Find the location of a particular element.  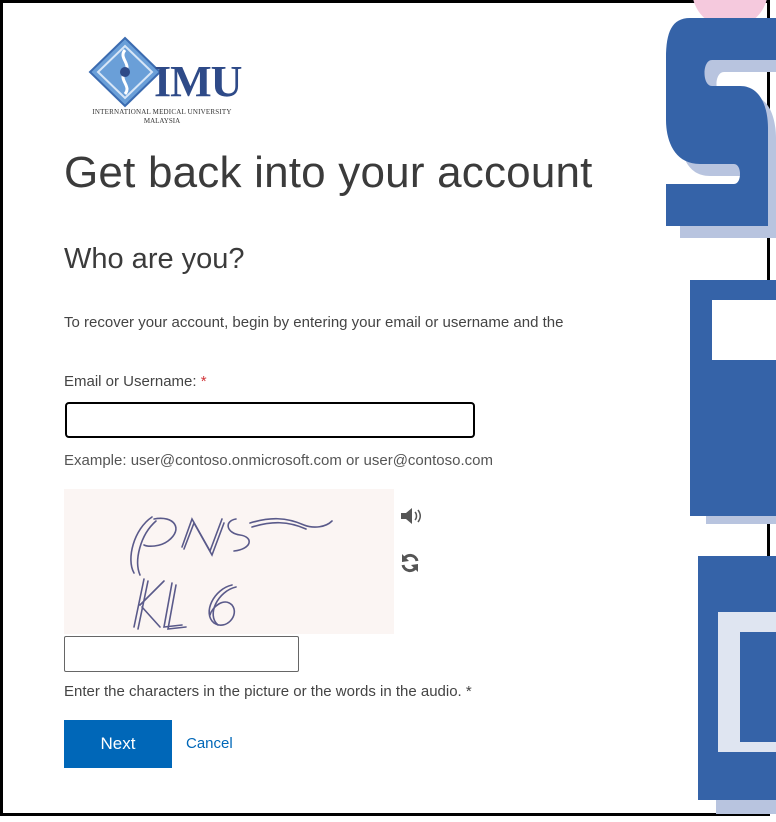

captcha-input is located at coordinates (181, 654).